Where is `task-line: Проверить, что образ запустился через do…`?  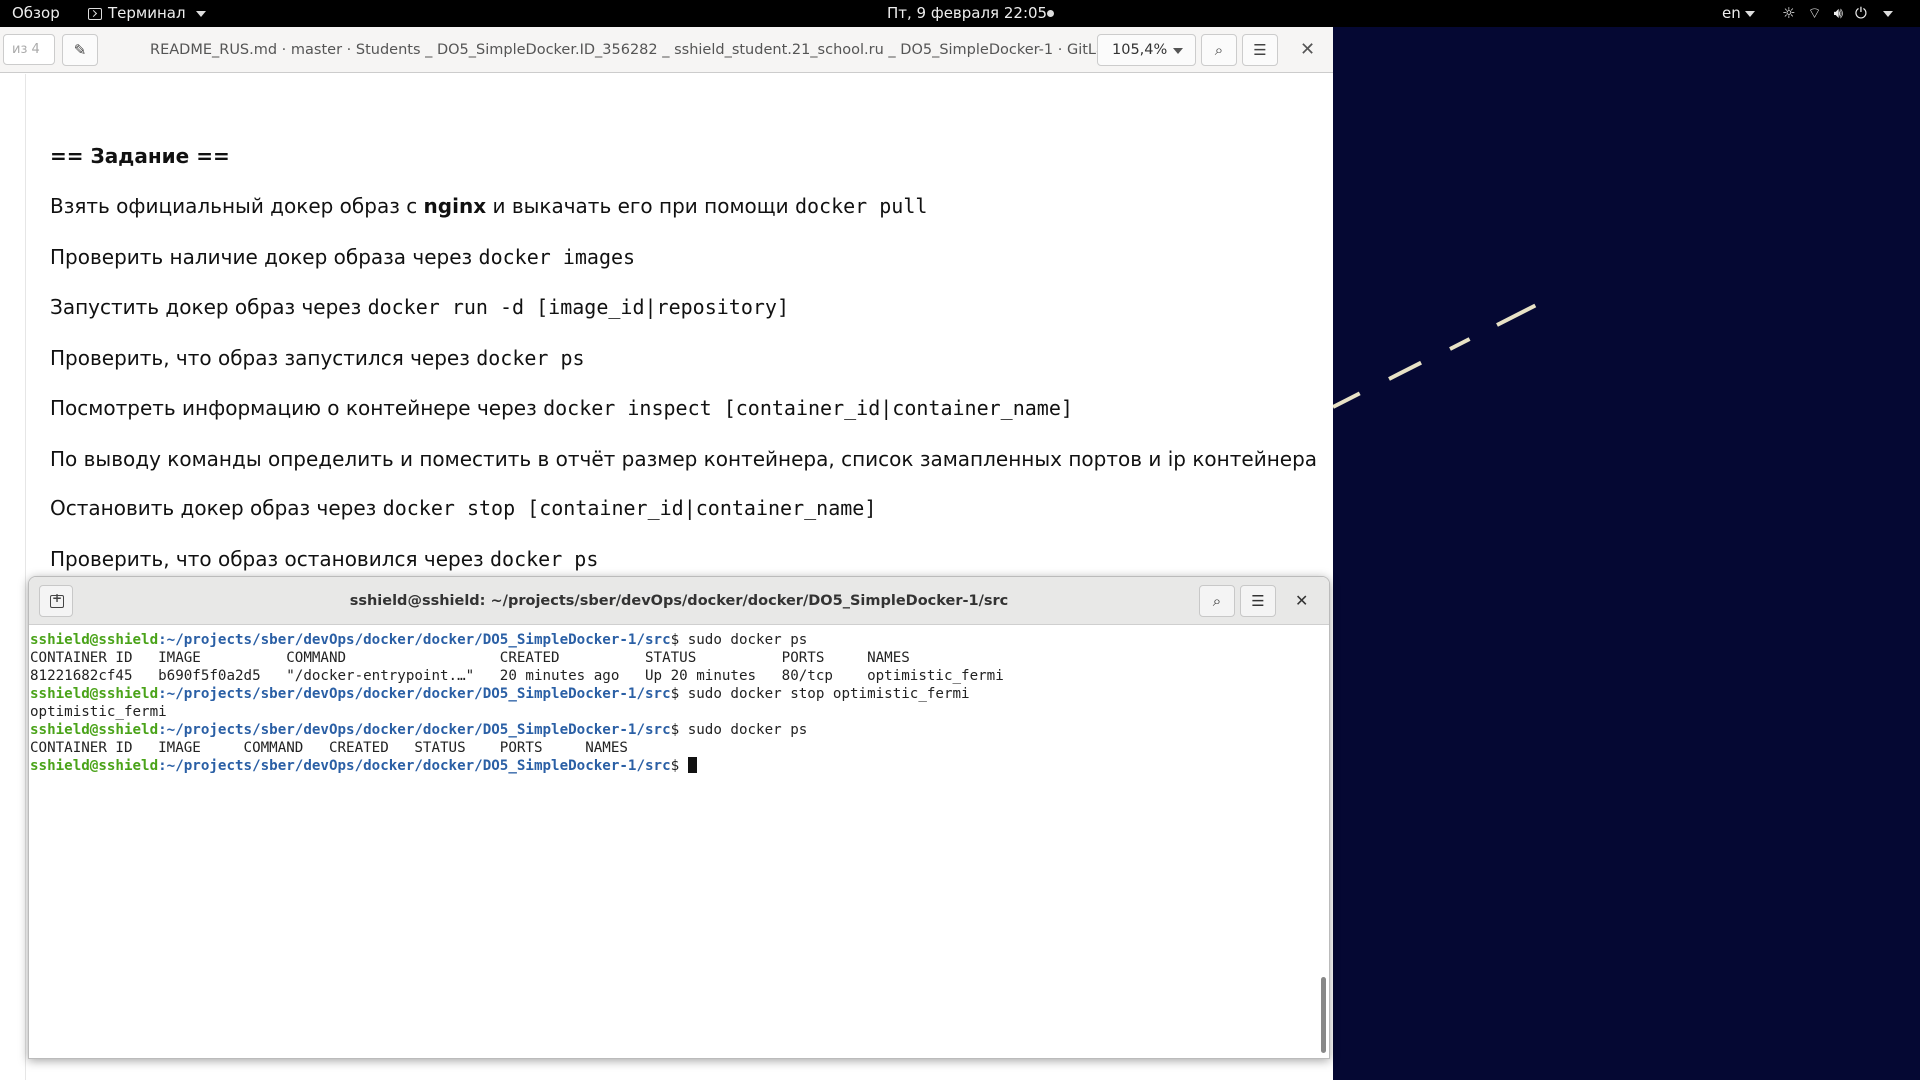
task-line: Проверить, что образ запустился через do… is located at coordinates (317, 358).